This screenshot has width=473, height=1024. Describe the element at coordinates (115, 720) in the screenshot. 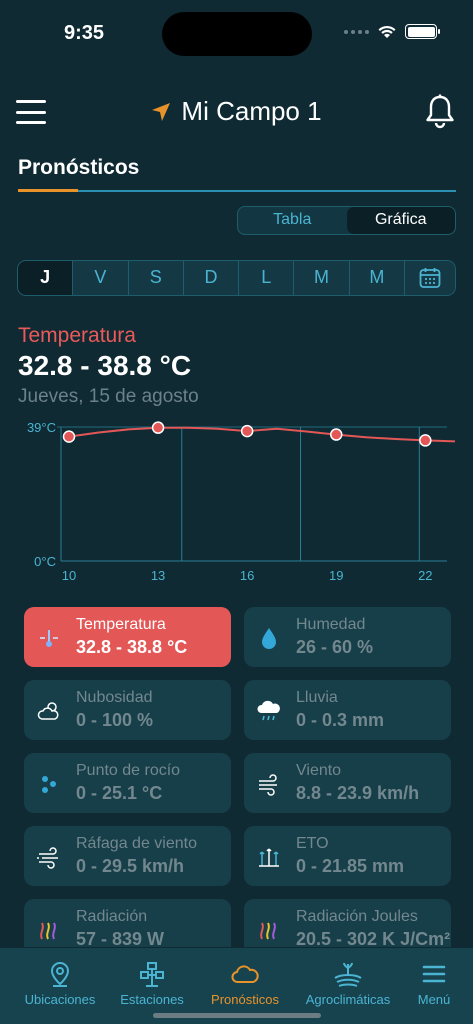

I see `card-value: 0 - 100 %` at that location.